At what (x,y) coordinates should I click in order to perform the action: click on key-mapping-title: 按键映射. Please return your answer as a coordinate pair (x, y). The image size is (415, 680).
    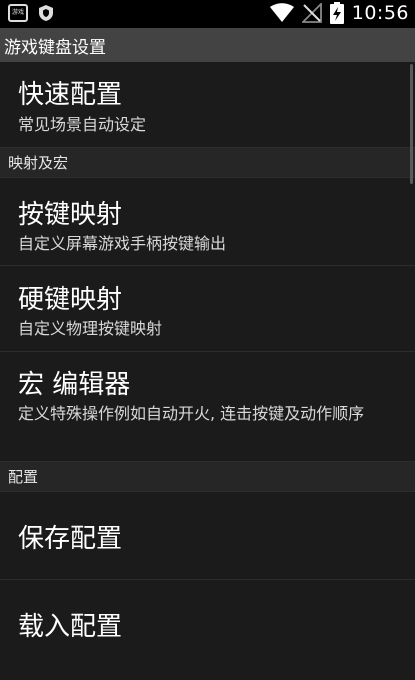
    Looking at the image, I should click on (70, 215).